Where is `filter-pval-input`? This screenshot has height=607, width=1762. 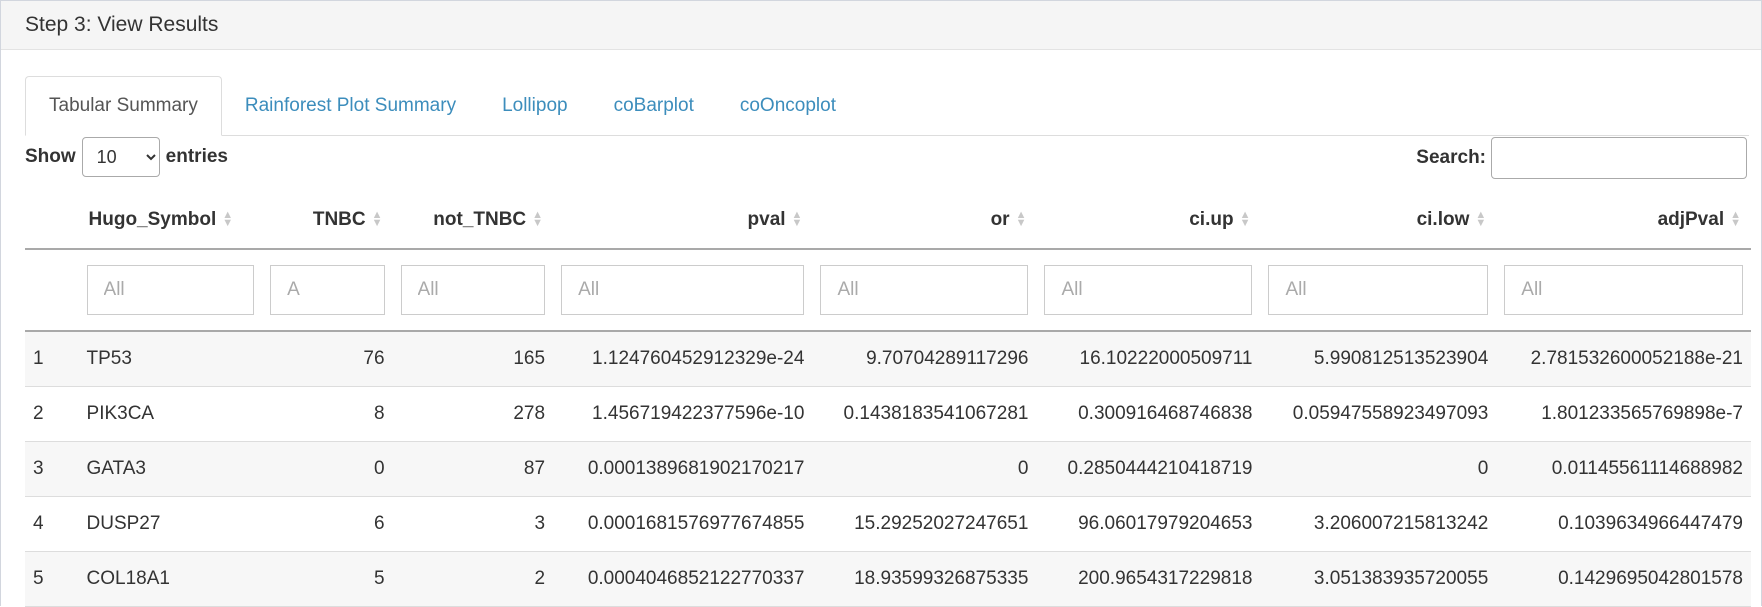
filter-pval-input is located at coordinates (683, 290).